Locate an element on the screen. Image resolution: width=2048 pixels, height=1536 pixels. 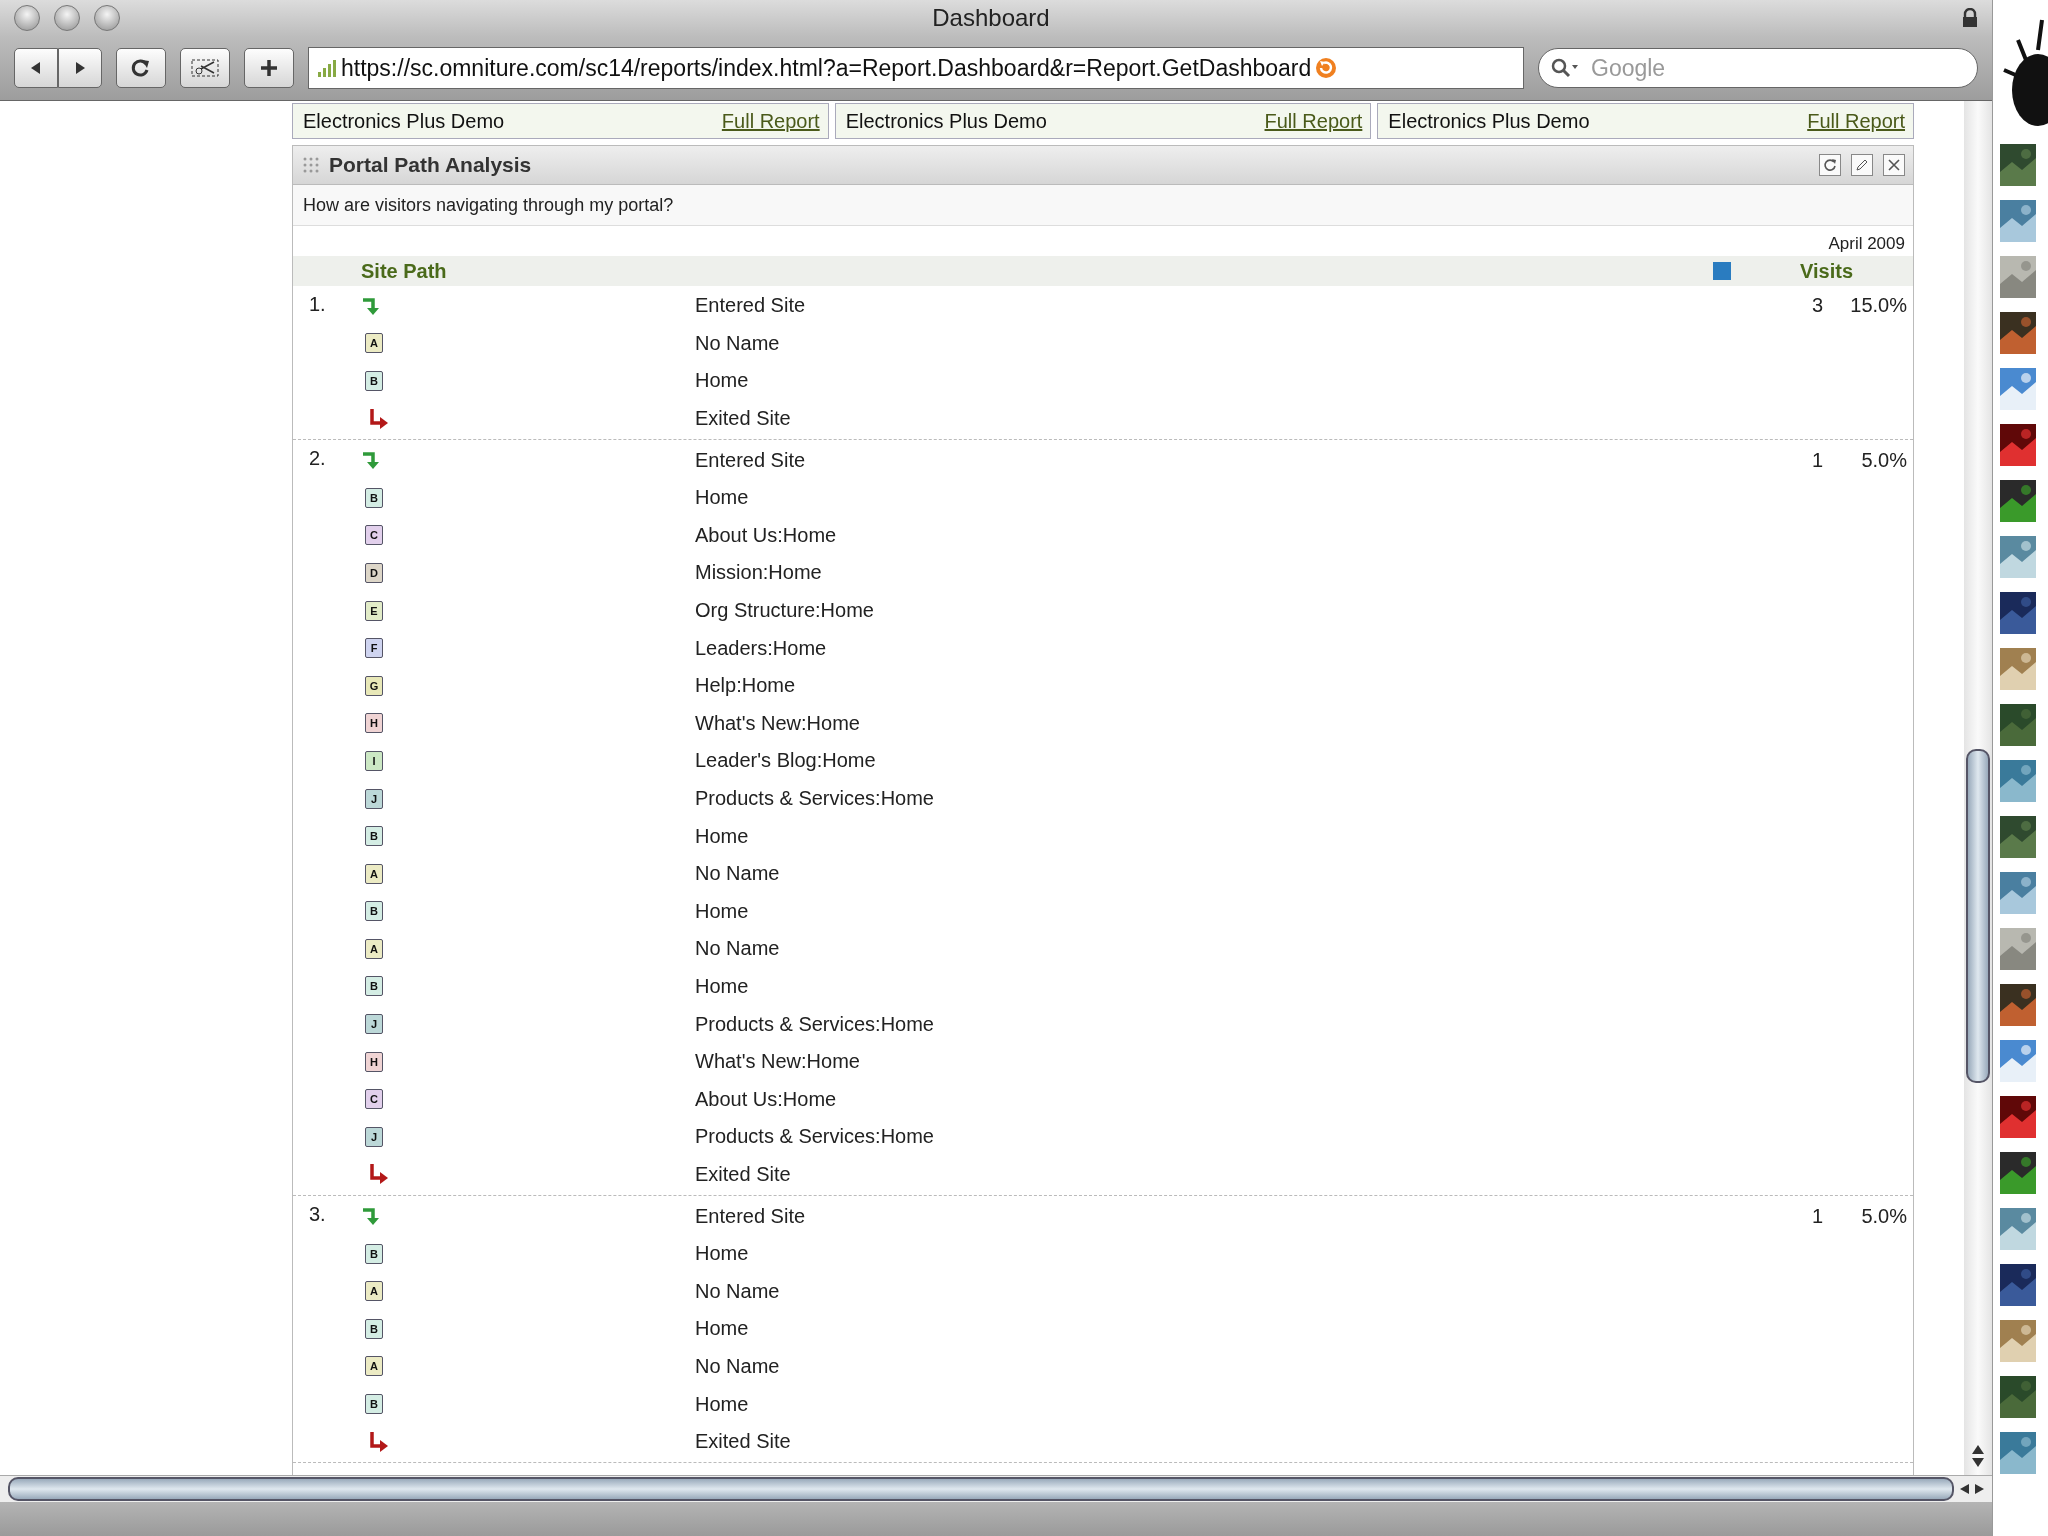
path-rank: 3. is located at coordinates (317, 1214).